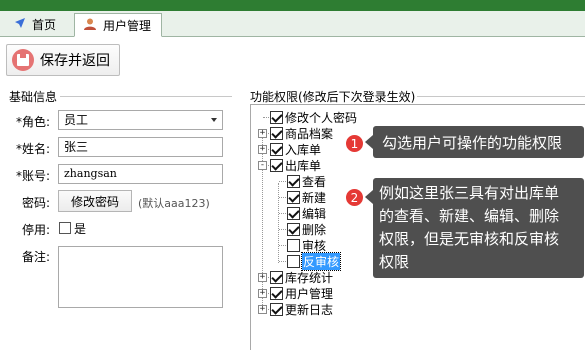  What do you see at coordinates (314, 245) in the screenshot?
I see `tree-node-label: 审核` at bounding box center [314, 245].